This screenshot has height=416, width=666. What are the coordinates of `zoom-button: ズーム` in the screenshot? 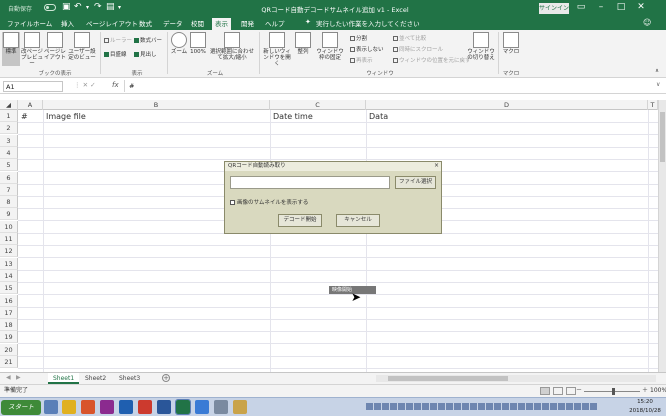 It's located at (179, 49).